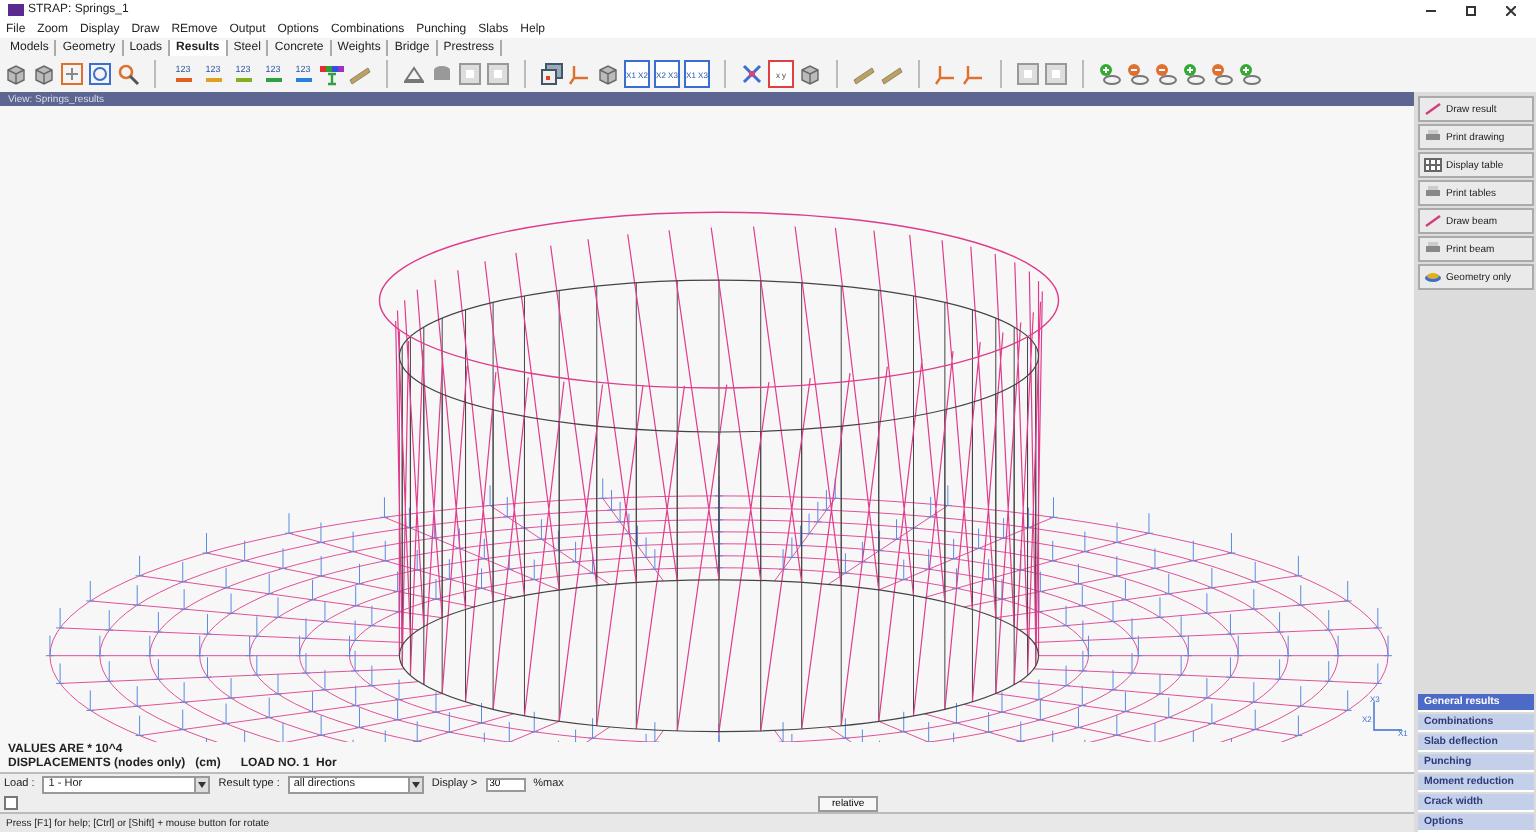 The width and height of the screenshot is (1536, 832). I want to click on color-scale-icon, so click(332, 74).